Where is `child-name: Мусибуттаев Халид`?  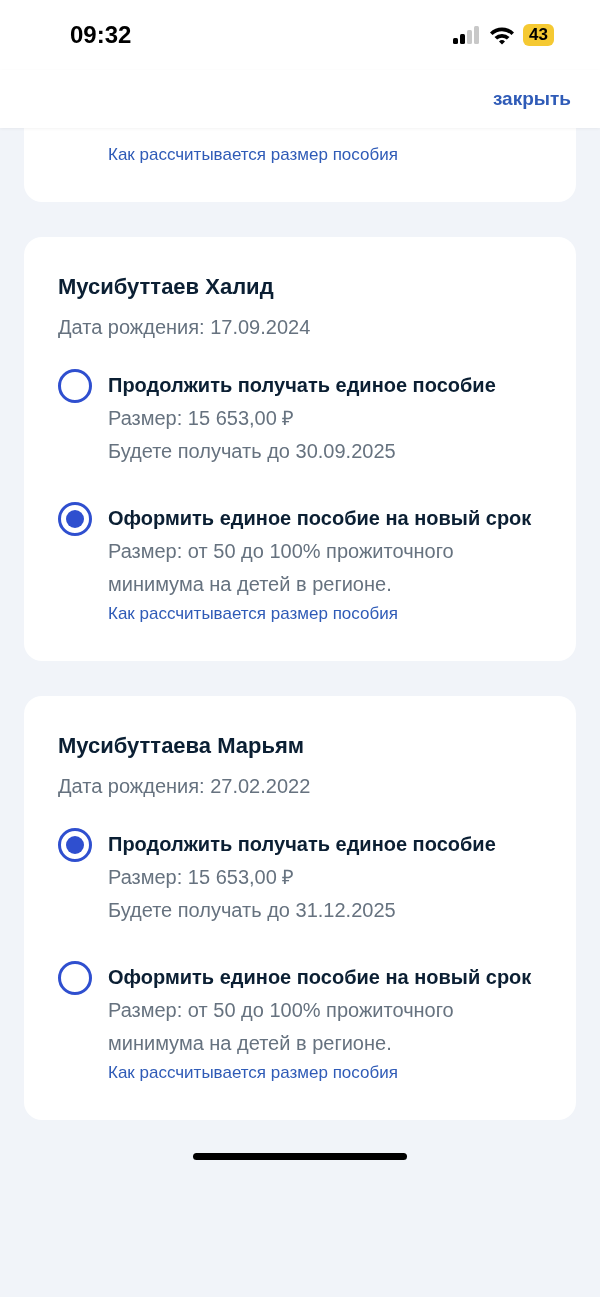 child-name: Мусибуттаев Халид is located at coordinates (166, 287).